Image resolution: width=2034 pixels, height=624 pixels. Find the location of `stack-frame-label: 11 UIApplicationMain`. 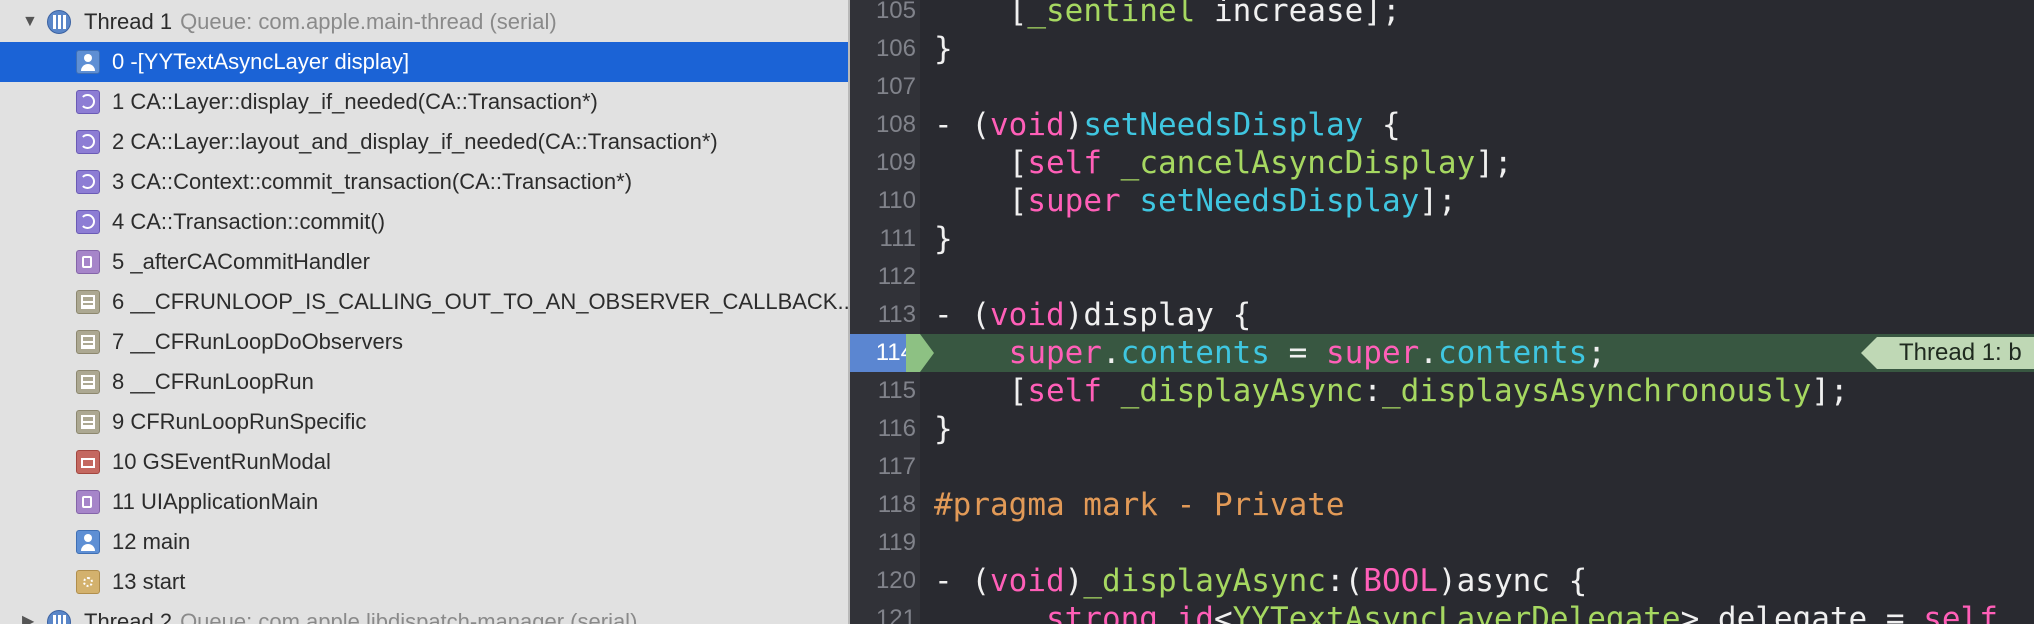

stack-frame-label: 11 UIApplicationMain is located at coordinates (215, 501).